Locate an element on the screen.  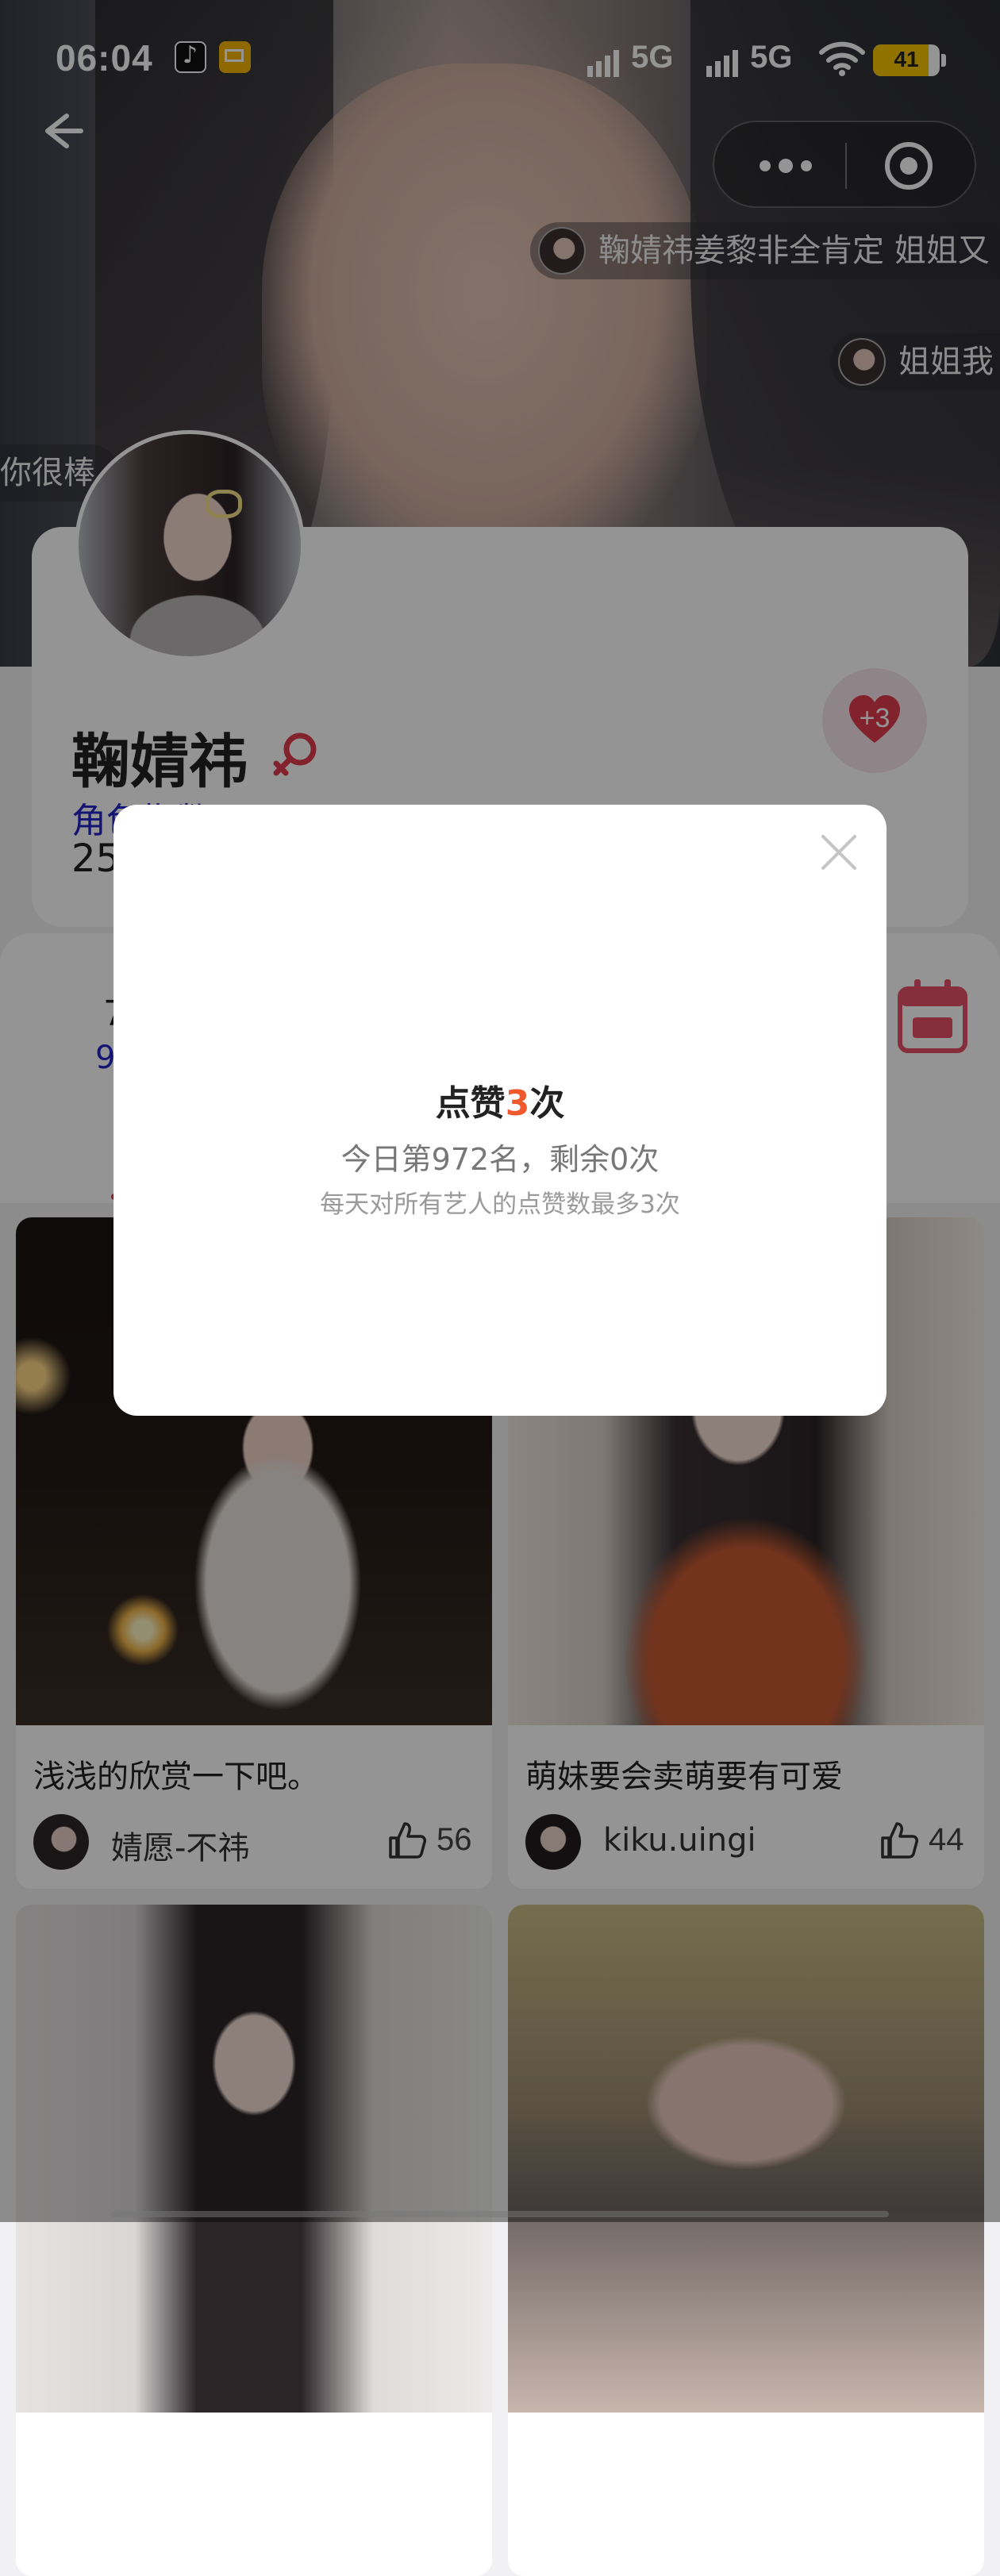
dialog-title-prefix: 点赞 is located at coordinates (470, 1103).